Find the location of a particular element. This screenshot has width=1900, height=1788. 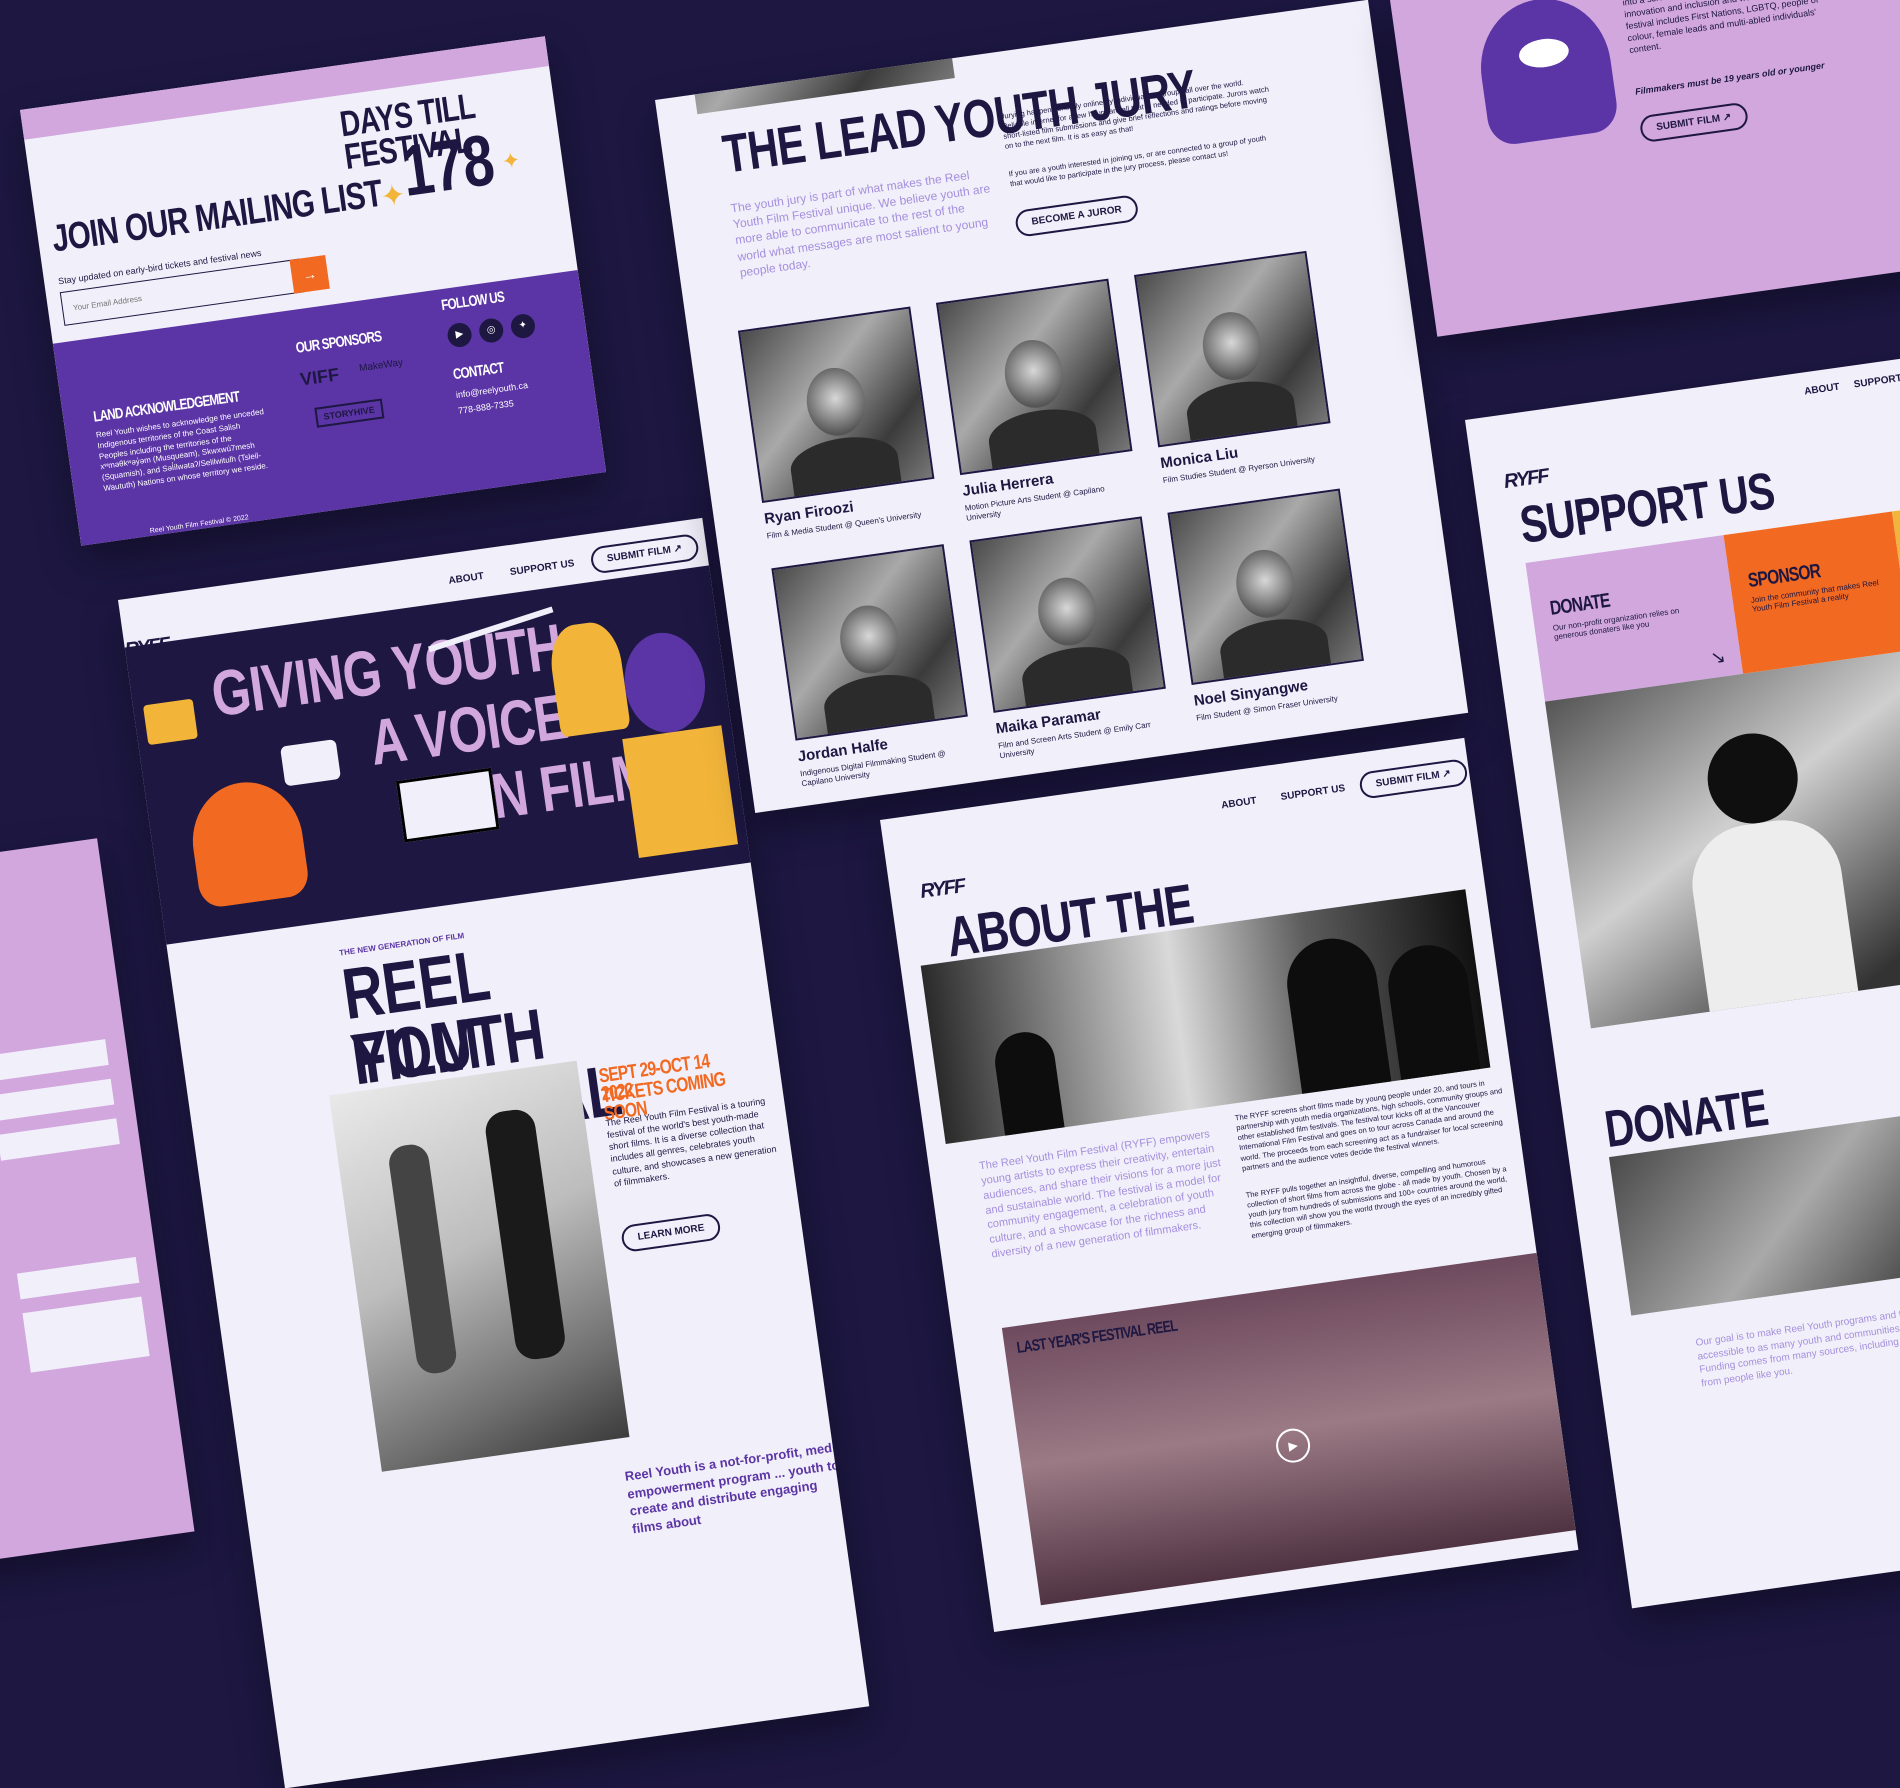

form-select is located at coordinates (60, 1139).